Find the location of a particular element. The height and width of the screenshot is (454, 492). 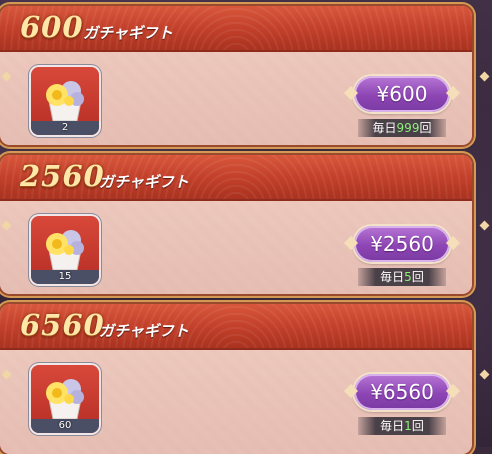

gift-pack-amount: 2560 is located at coordinates (62, 176).